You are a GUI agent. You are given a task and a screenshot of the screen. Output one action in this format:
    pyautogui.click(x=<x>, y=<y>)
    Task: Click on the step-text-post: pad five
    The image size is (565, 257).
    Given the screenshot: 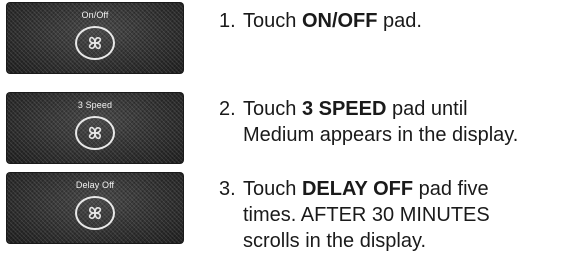 What is the action you would take?
    pyautogui.click(x=451, y=189)
    